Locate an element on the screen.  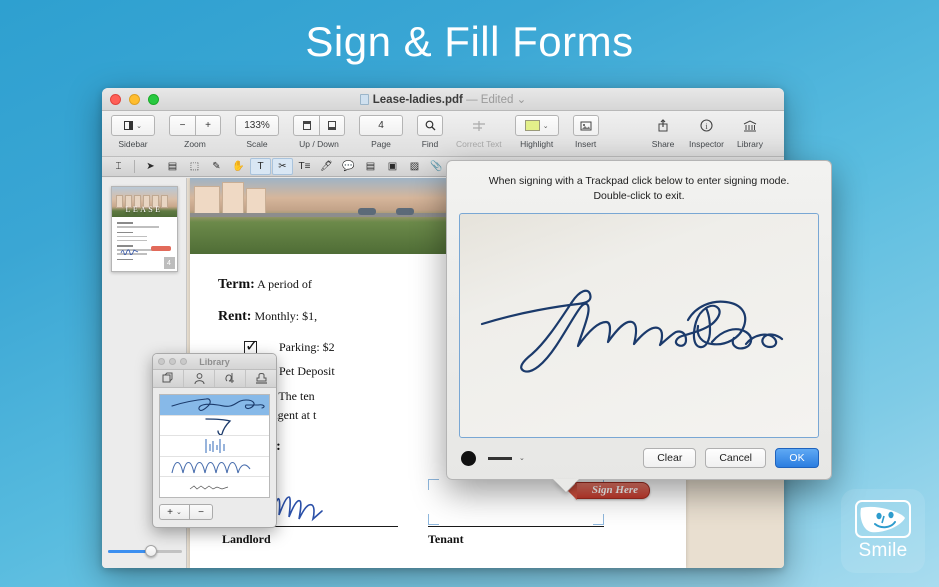
toolbar-group-insert: Insert is located at coordinates (586, 132).